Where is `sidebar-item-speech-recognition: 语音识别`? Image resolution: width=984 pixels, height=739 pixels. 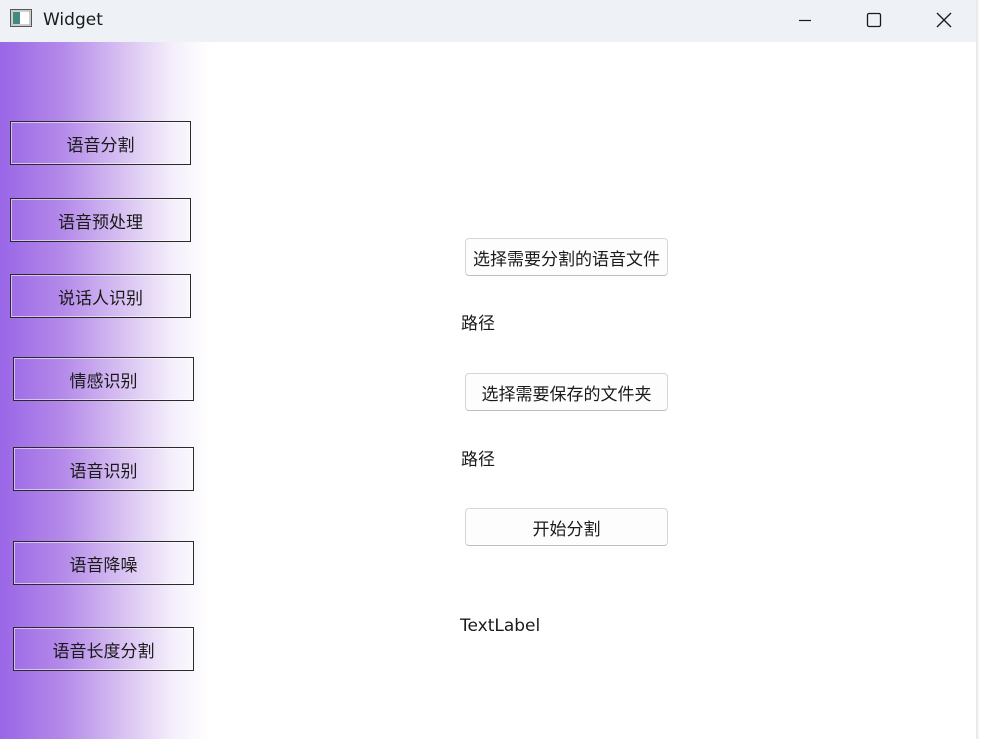
sidebar-item-speech-recognition: 语音识别 is located at coordinates (103, 469).